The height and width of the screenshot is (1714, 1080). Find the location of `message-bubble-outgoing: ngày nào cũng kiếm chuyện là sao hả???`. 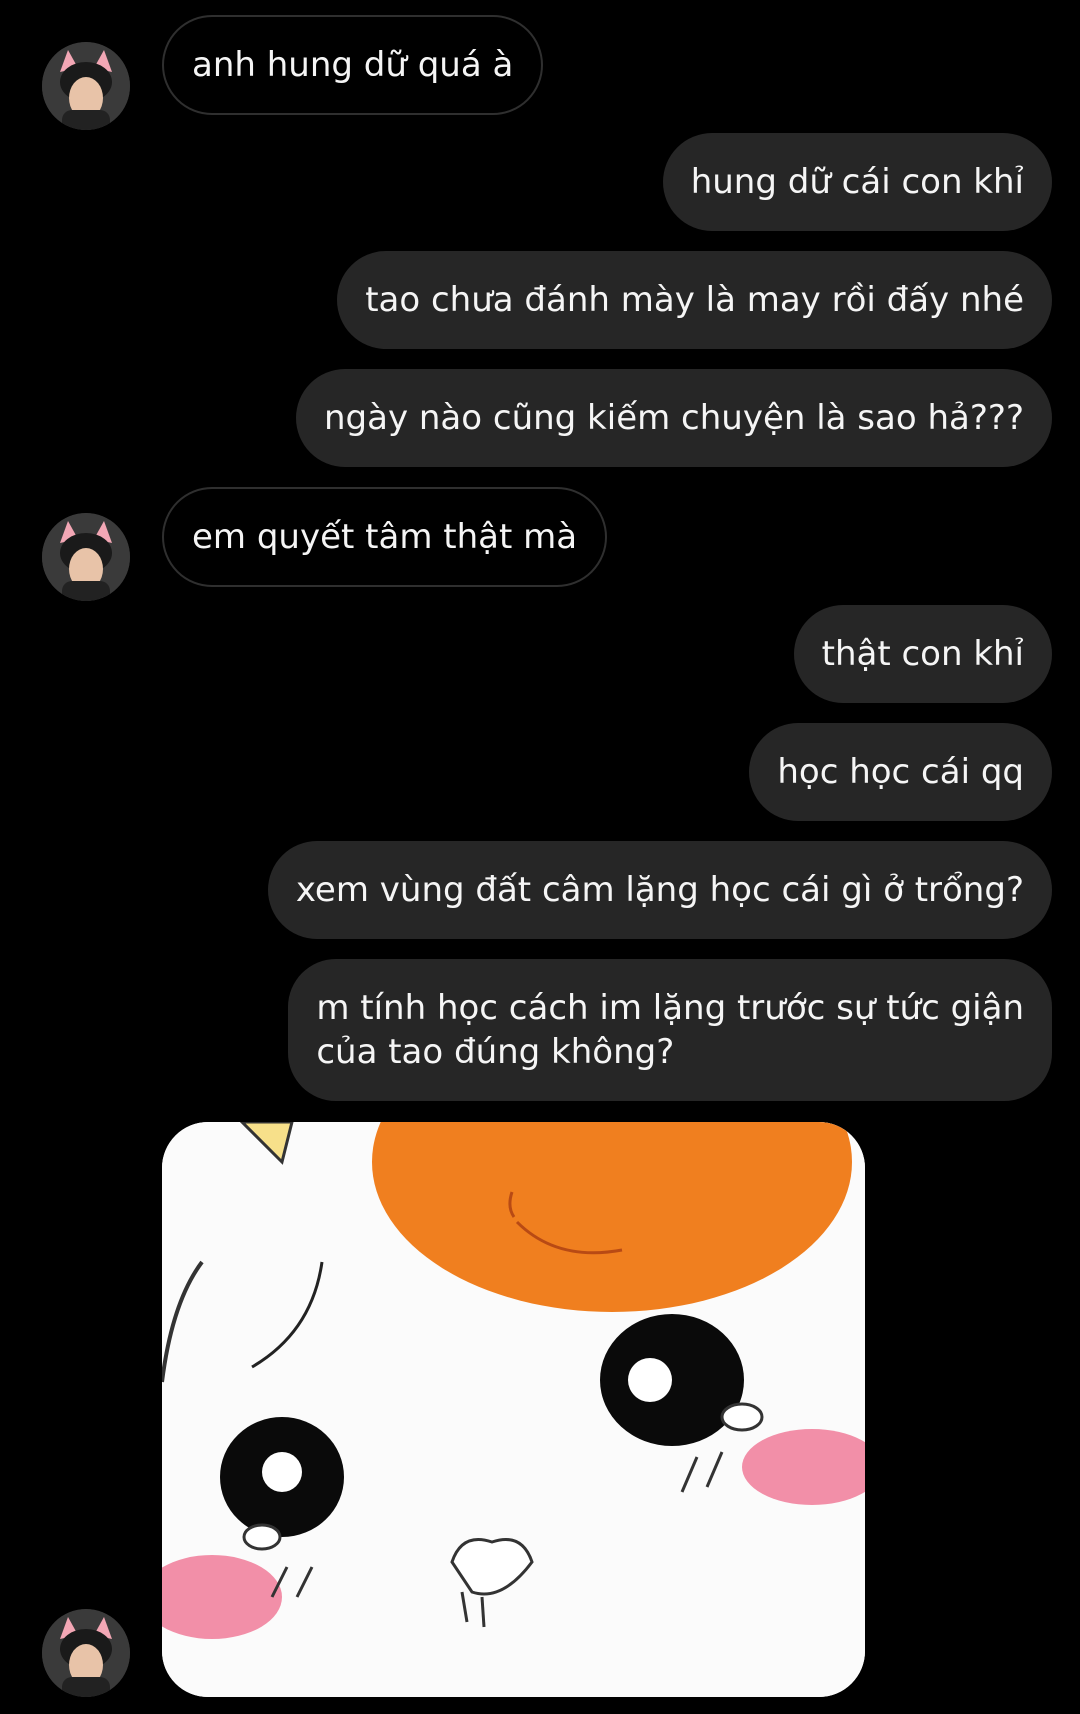

message-bubble-outgoing: ngày nào cũng kiếm chuyện là sao hả??? is located at coordinates (673, 418).